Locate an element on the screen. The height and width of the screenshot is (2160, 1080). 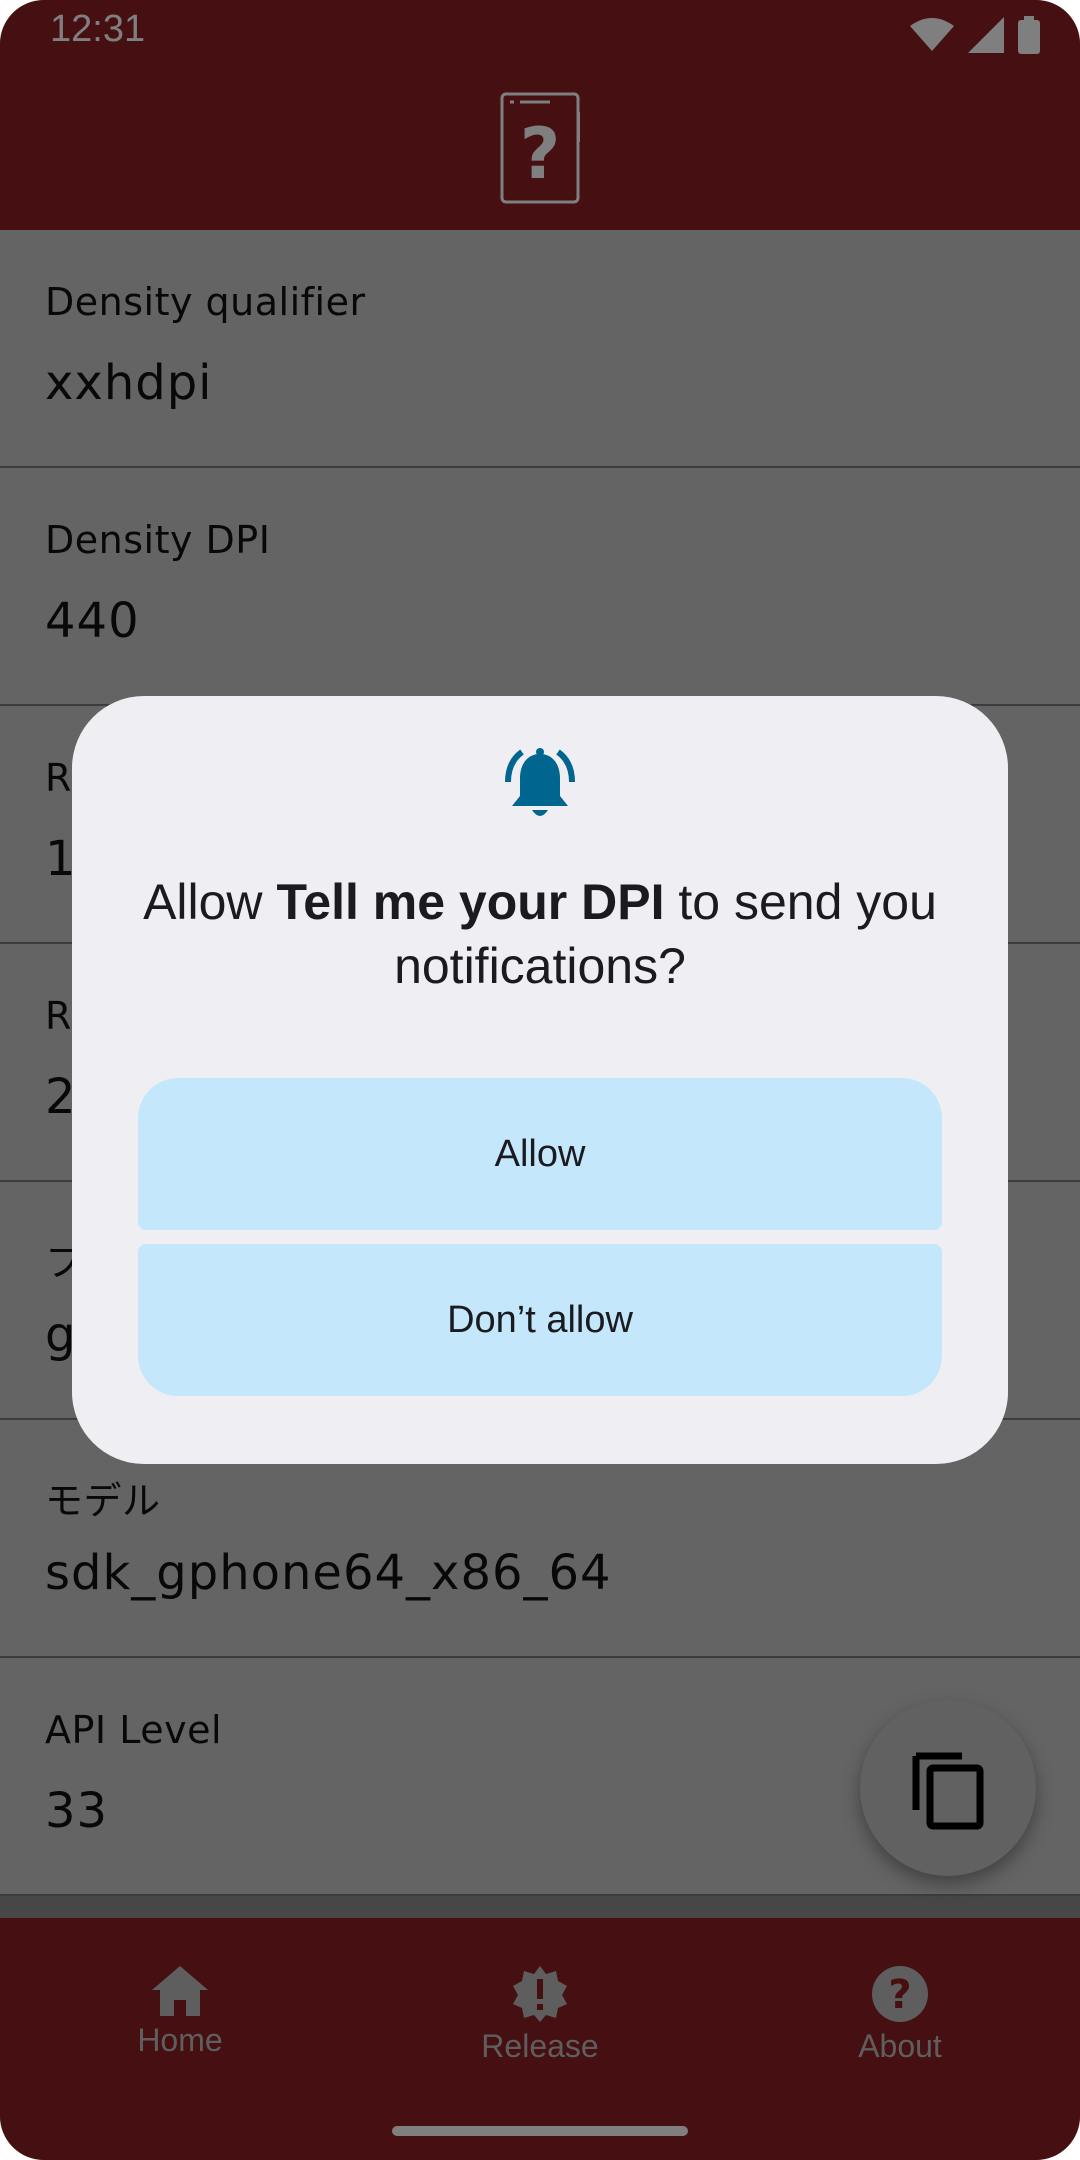
dialog-app-name: Tell me your DPI is located at coordinates (470, 902).